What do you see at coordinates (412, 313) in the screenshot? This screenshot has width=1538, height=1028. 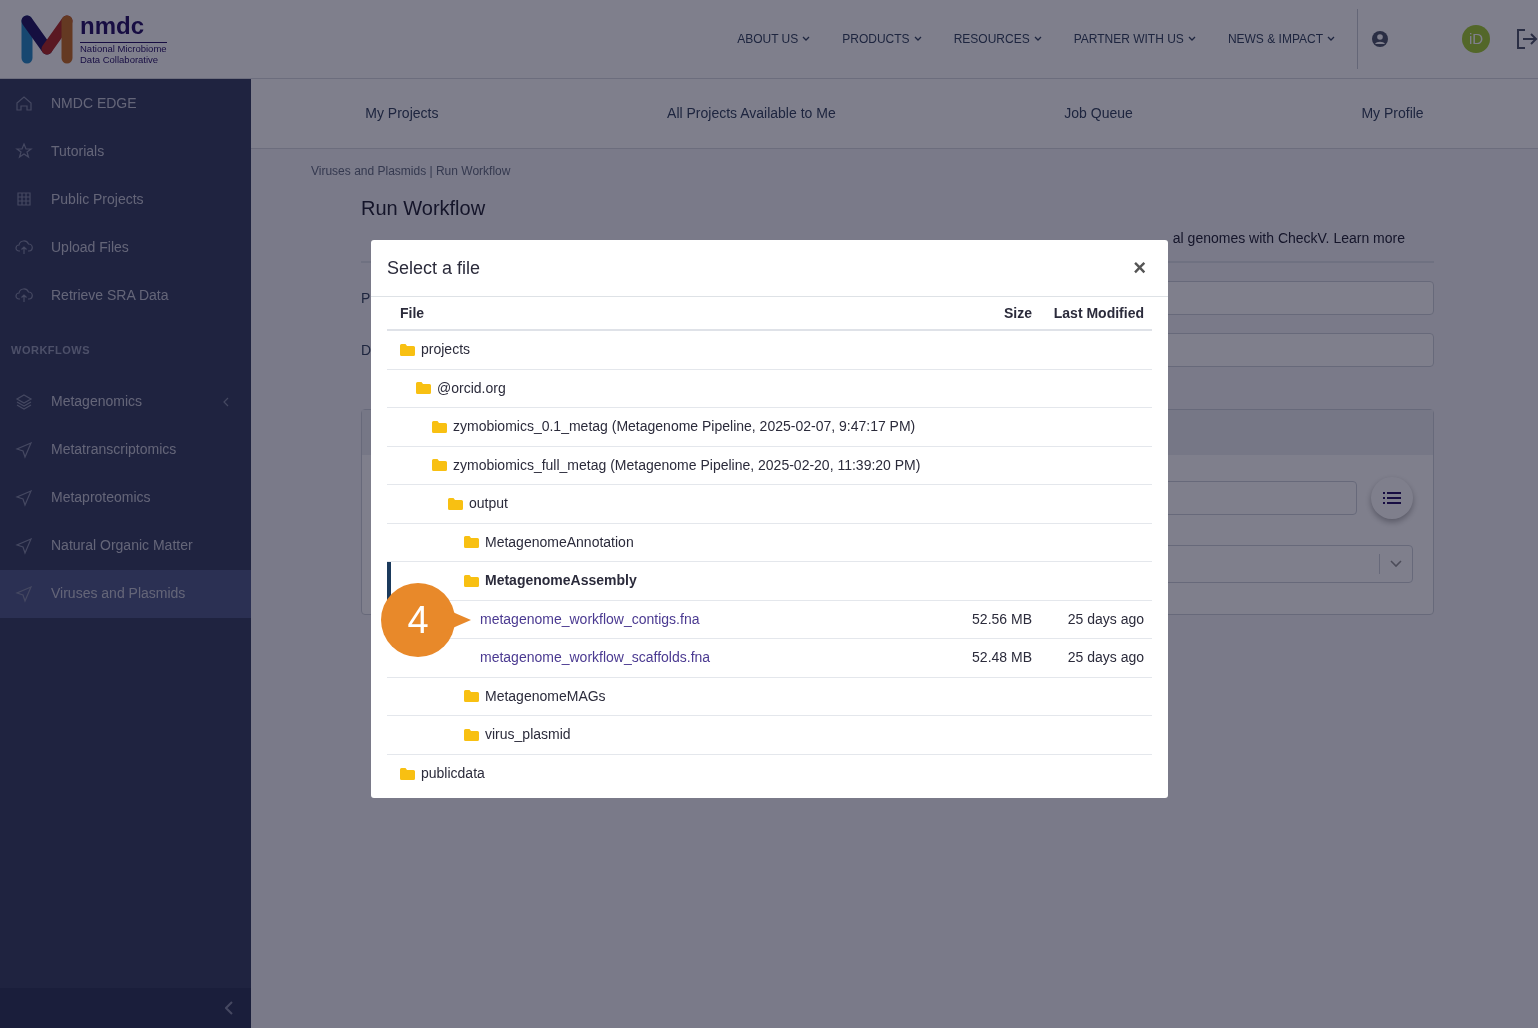 I see `column-header: File` at bounding box center [412, 313].